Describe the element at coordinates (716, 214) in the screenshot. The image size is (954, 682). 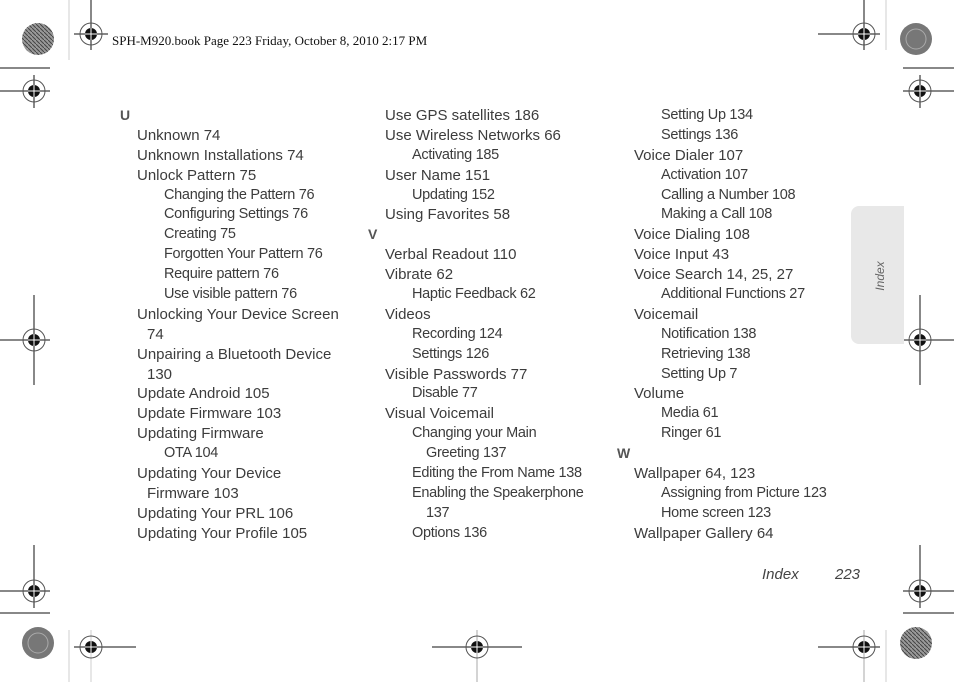
I see `index-subentry: Making a Call 108` at that location.